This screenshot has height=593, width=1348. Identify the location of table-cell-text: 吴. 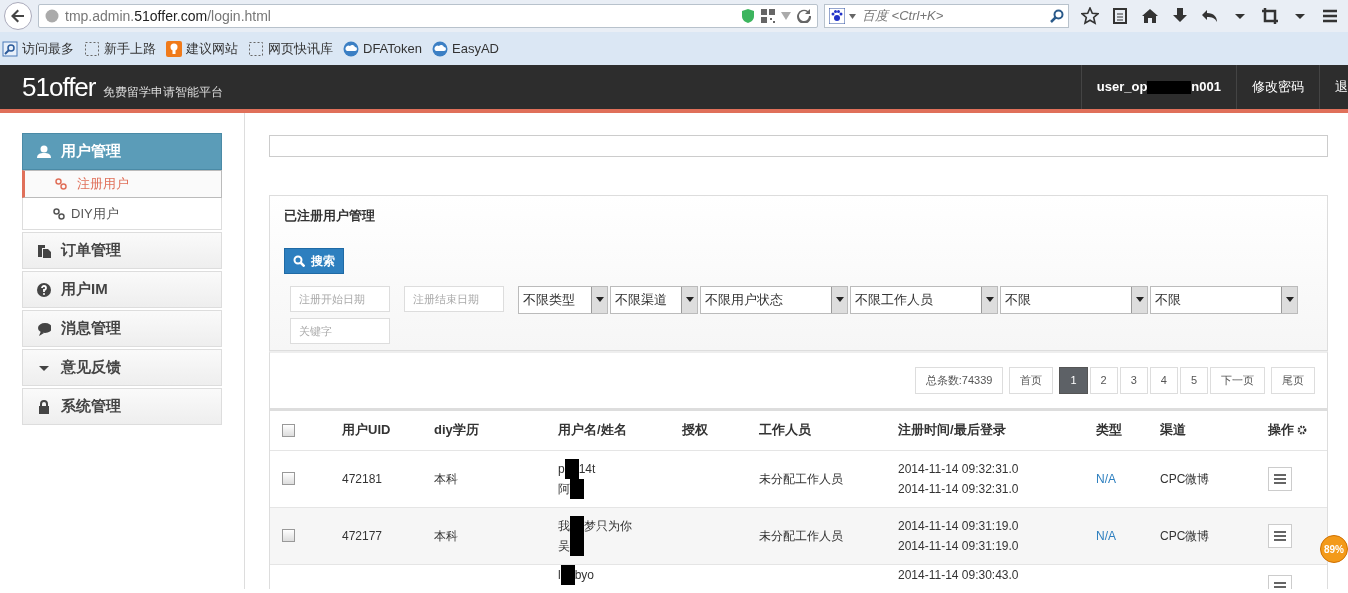
(564, 546).